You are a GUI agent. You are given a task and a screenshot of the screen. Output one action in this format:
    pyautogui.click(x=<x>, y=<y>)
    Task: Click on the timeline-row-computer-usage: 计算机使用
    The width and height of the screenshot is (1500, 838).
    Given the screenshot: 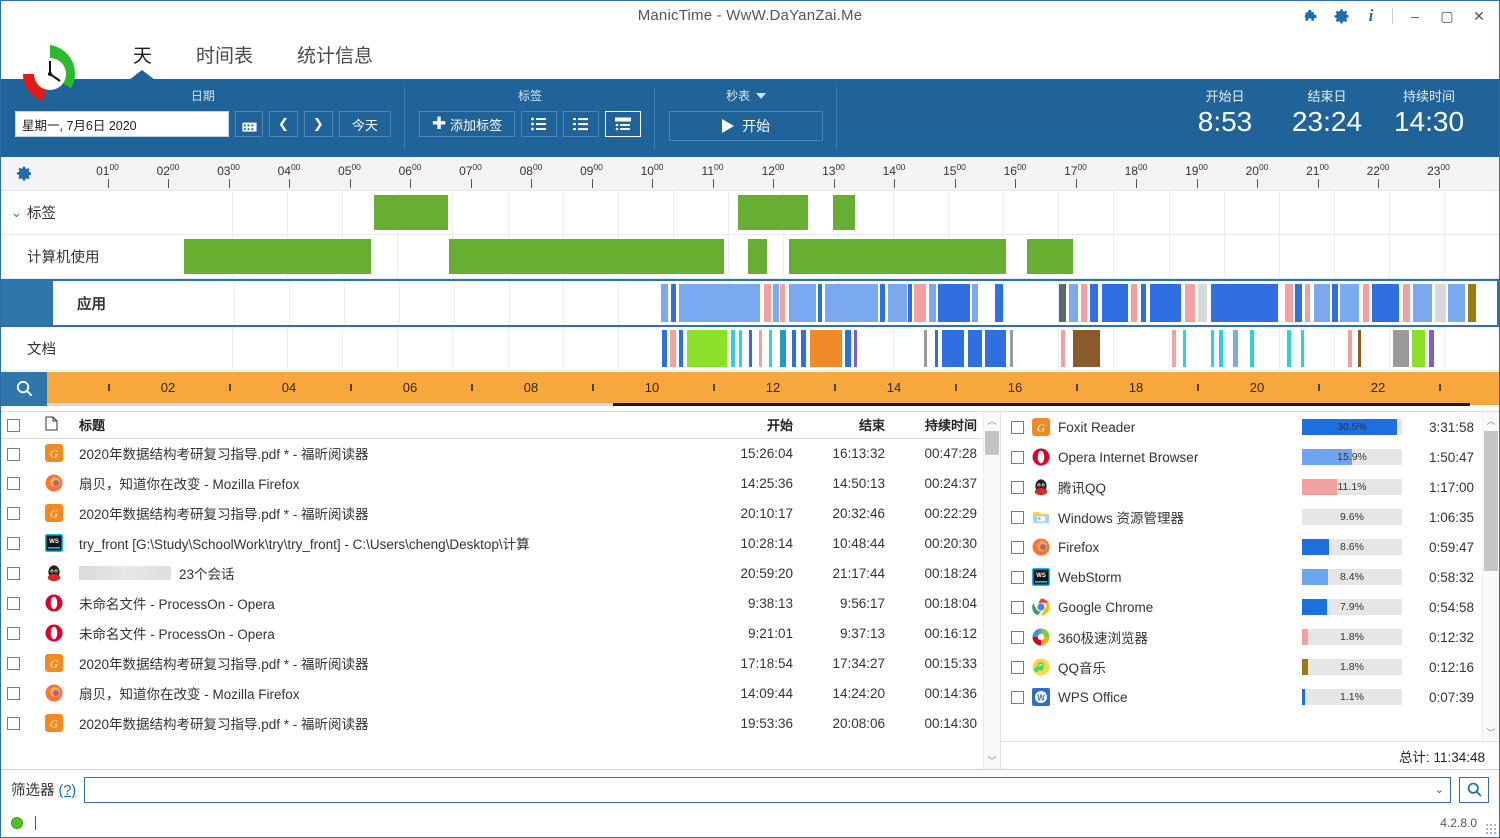 What is the action you would take?
    pyautogui.click(x=750, y=257)
    